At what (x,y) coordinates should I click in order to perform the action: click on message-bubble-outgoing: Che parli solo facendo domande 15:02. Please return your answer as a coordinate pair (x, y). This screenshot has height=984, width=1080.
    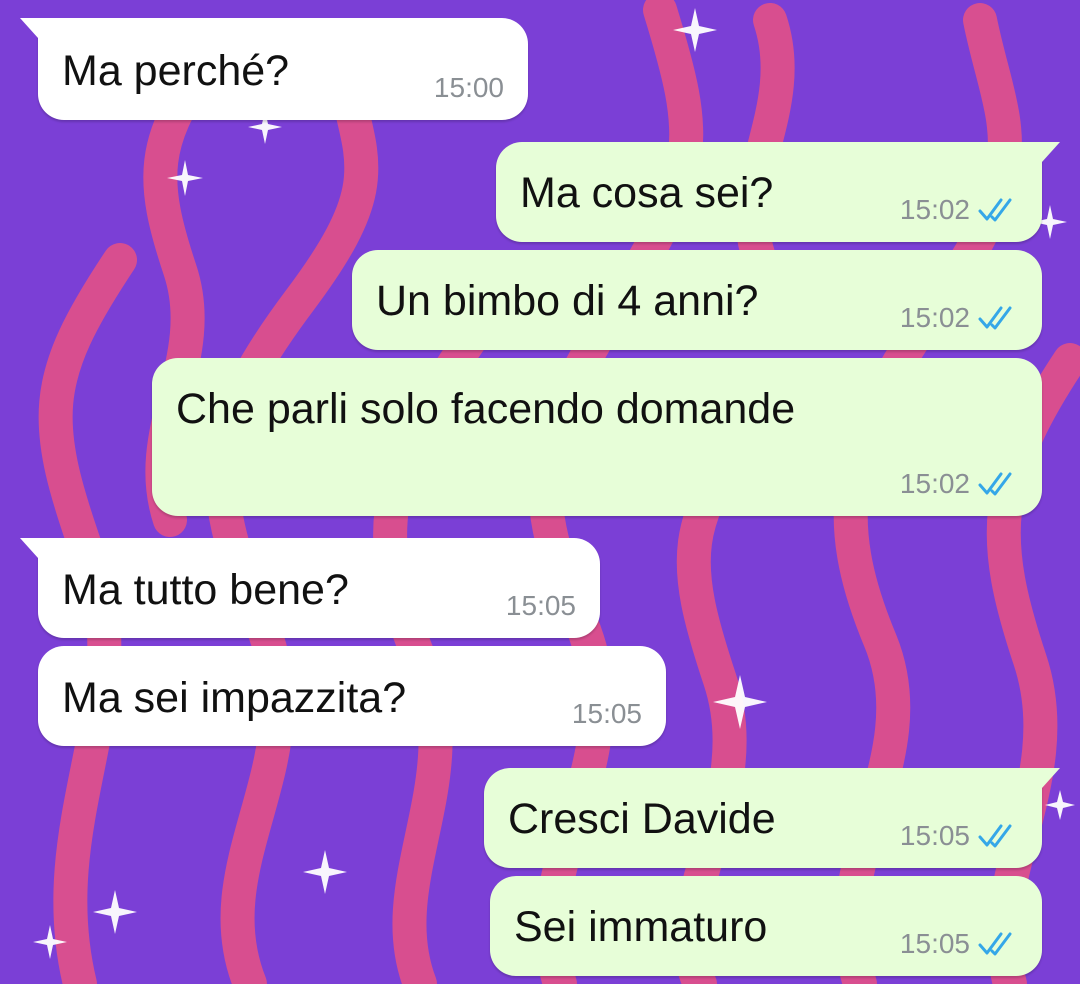
    Looking at the image, I should click on (597, 437).